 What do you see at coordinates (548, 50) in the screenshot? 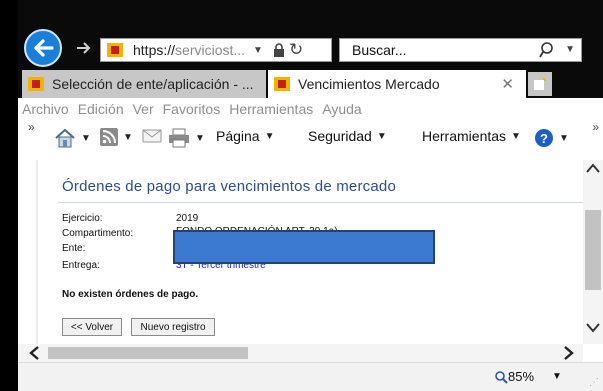
I see `search-icon` at bounding box center [548, 50].